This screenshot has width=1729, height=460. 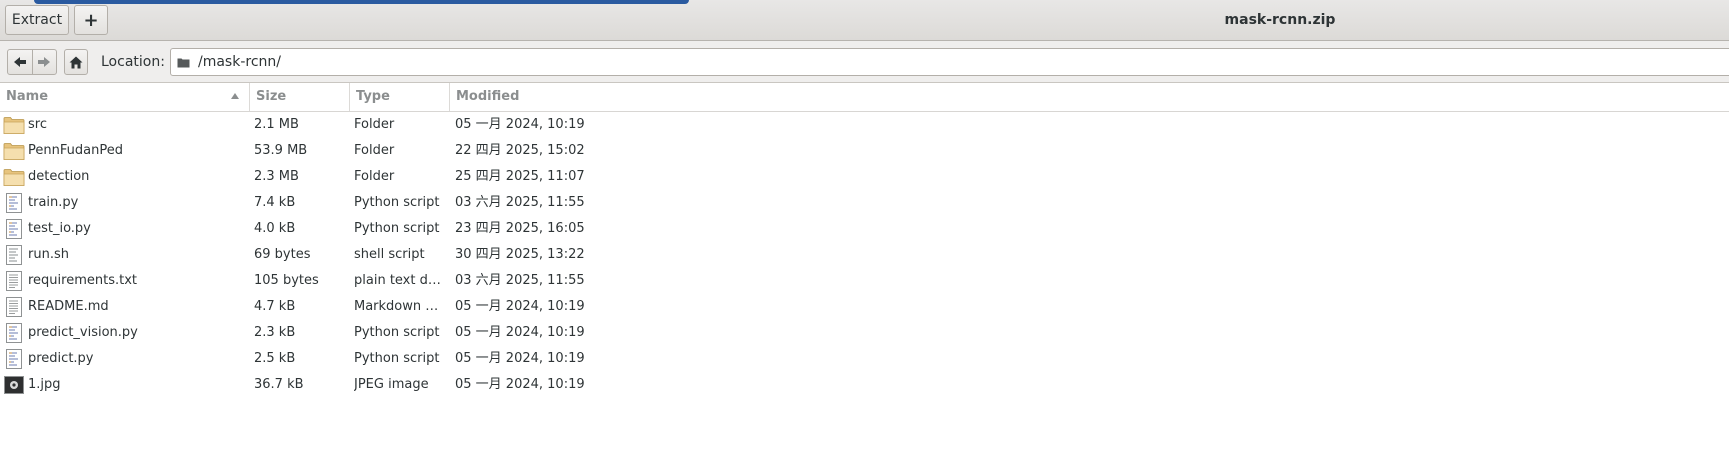 I want to click on image-file-icon, so click(x=14, y=385).